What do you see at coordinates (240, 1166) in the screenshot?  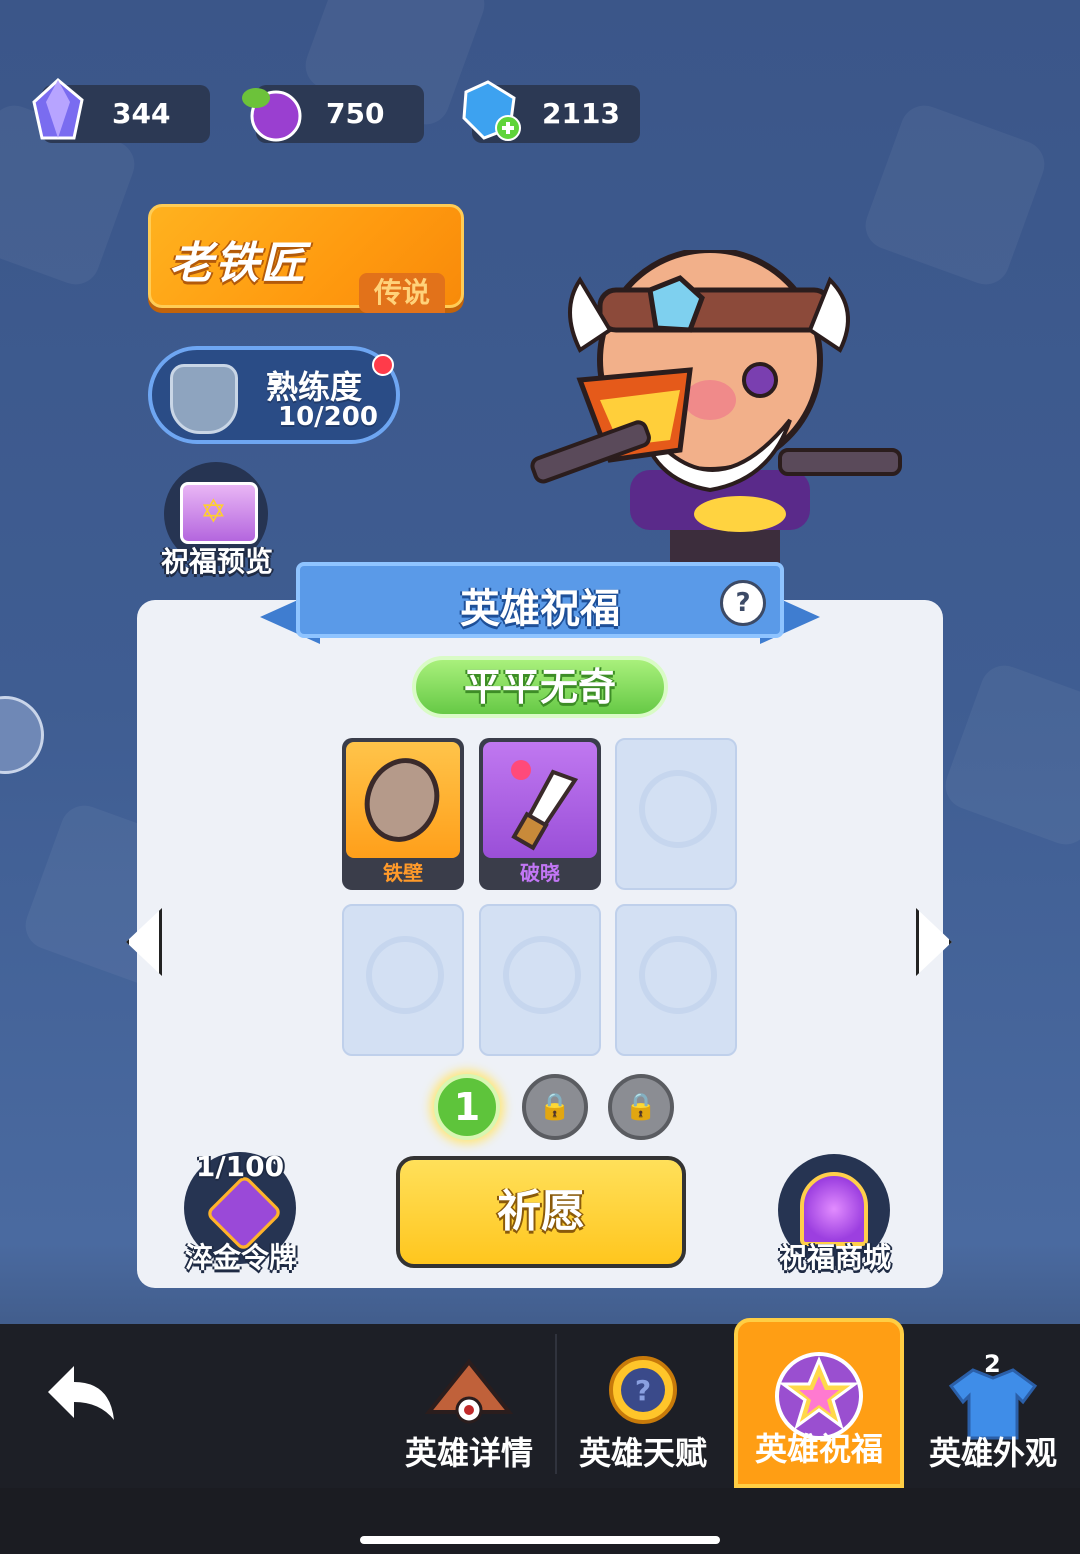 I see `token-count: 1/100` at bounding box center [240, 1166].